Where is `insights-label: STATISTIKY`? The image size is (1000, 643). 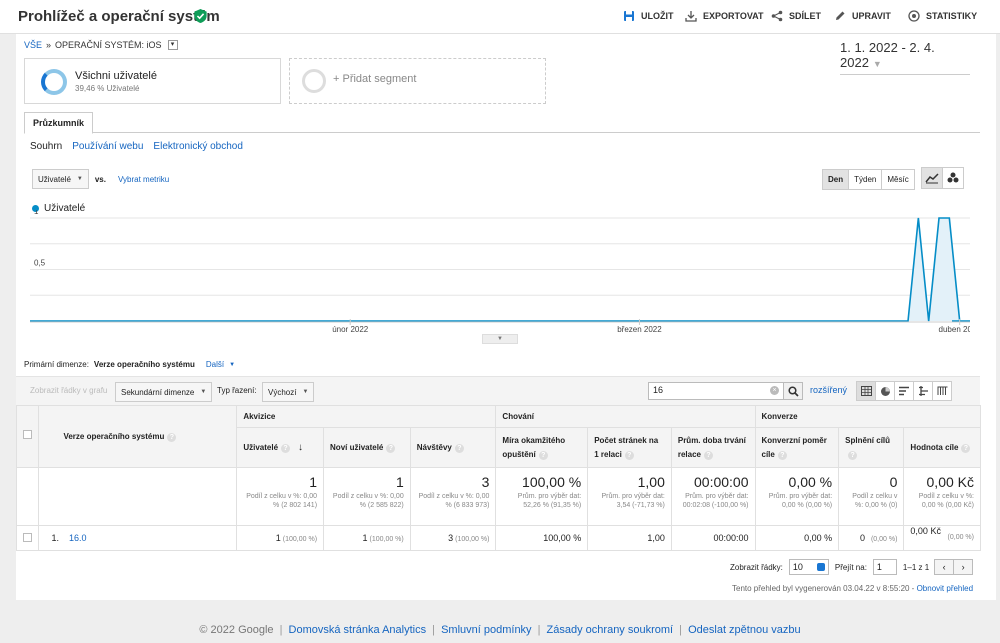 insights-label: STATISTIKY is located at coordinates (952, 16).